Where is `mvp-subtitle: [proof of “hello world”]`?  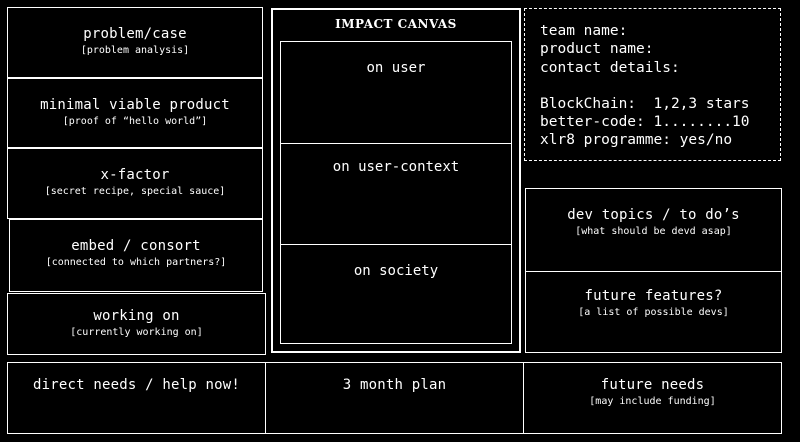
mvp-subtitle: [proof of “hello world”] is located at coordinates (135, 121).